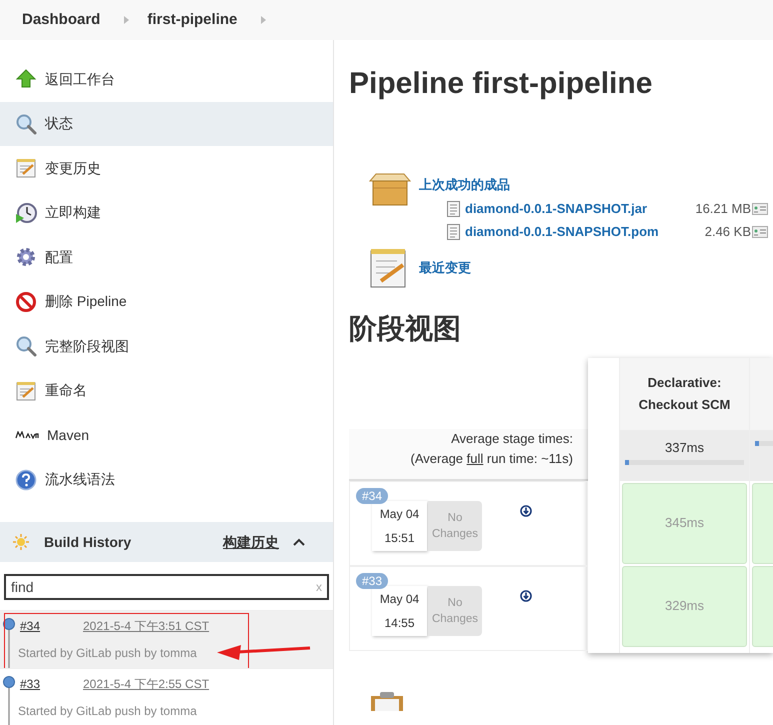  What do you see at coordinates (405, 329) in the screenshot?
I see `stage-view-title: 阶段视图` at bounding box center [405, 329].